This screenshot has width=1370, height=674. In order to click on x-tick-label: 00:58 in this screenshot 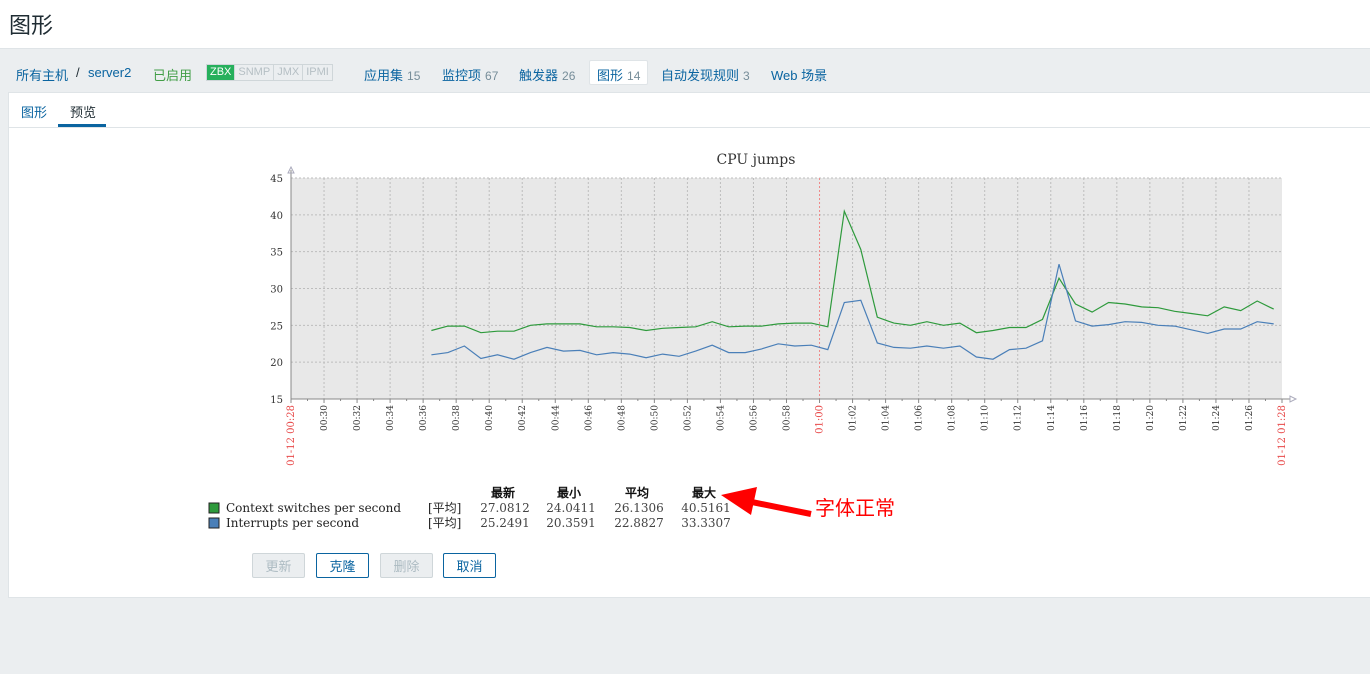, I will do `click(788, 418)`.